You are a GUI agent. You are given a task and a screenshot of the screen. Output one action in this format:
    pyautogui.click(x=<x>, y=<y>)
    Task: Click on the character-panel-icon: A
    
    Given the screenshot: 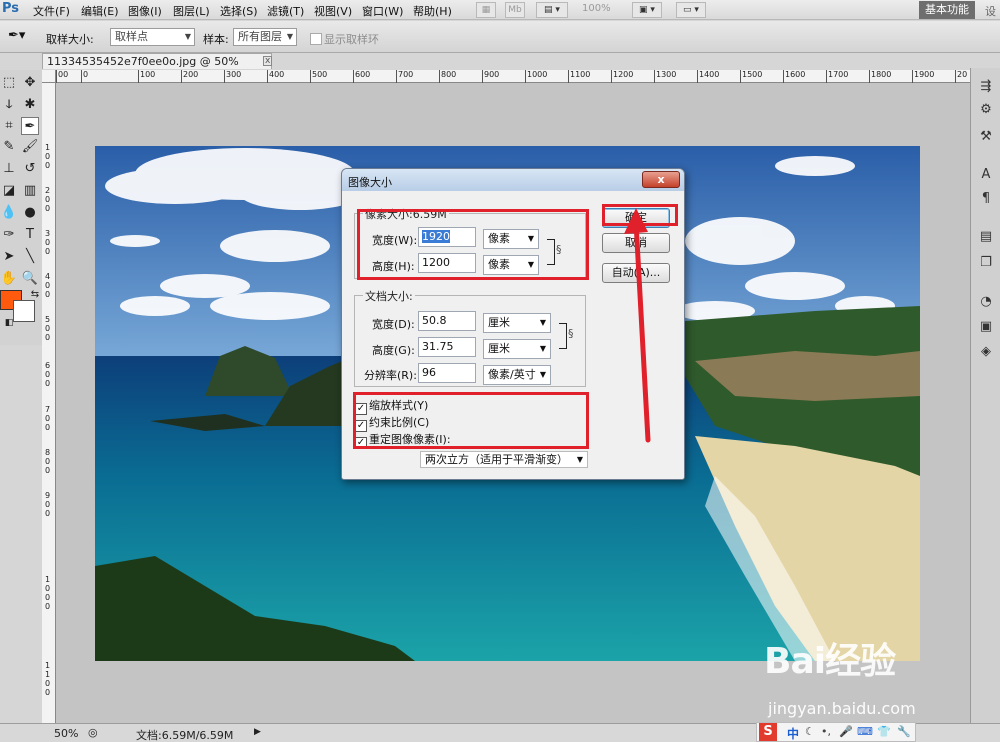 What is the action you would take?
    pyautogui.click(x=986, y=175)
    